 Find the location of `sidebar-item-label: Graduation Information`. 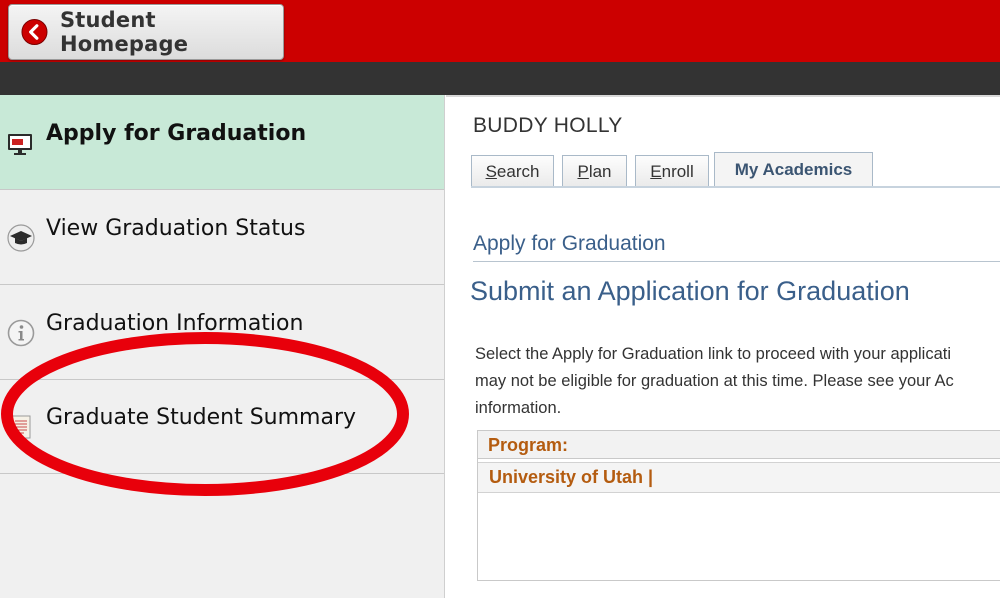

sidebar-item-label: Graduation Information is located at coordinates (175, 323).